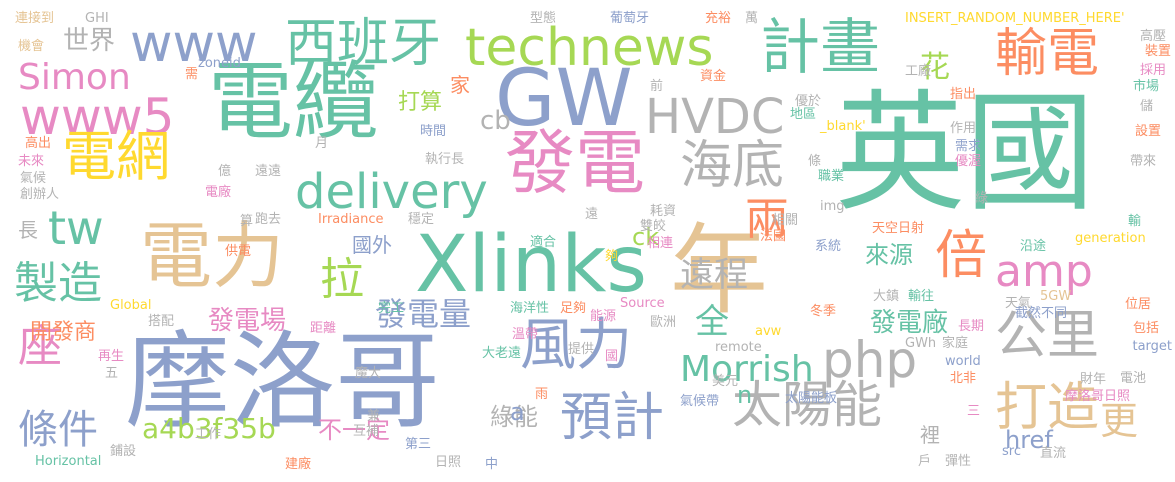 The image size is (1175, 482). I want to click on cloud-word: 輸, so click(1135, 221).